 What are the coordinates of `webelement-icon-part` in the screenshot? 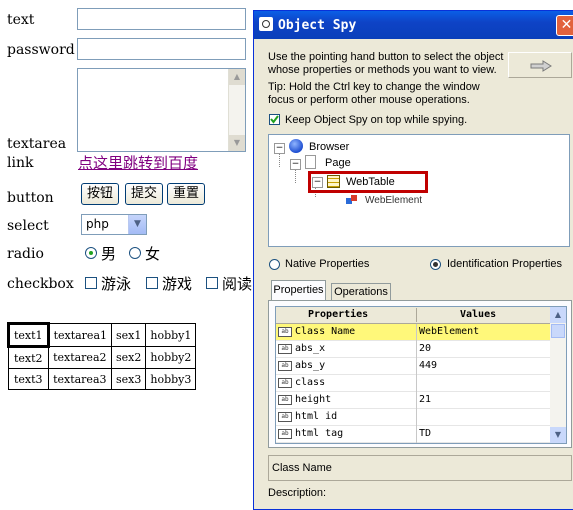 It's located at (354, 198).